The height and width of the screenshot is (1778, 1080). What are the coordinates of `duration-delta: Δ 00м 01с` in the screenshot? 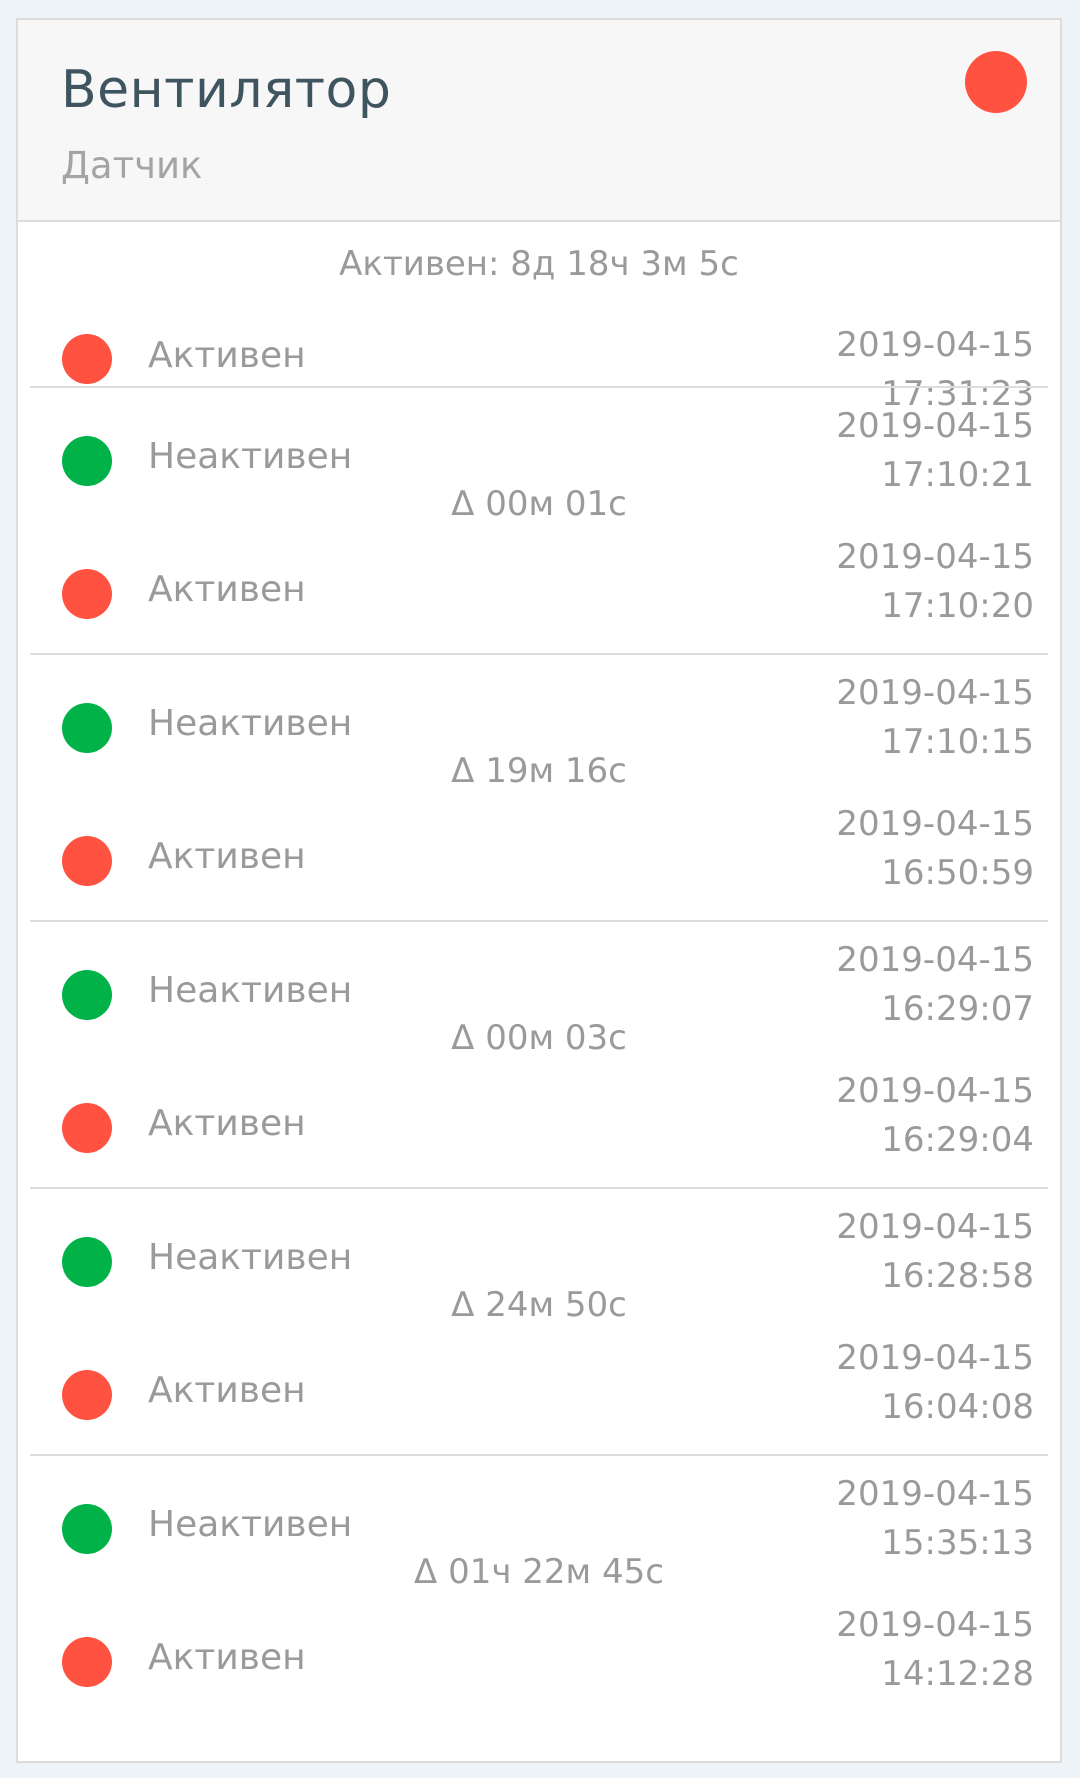 It's located at (539, 504).